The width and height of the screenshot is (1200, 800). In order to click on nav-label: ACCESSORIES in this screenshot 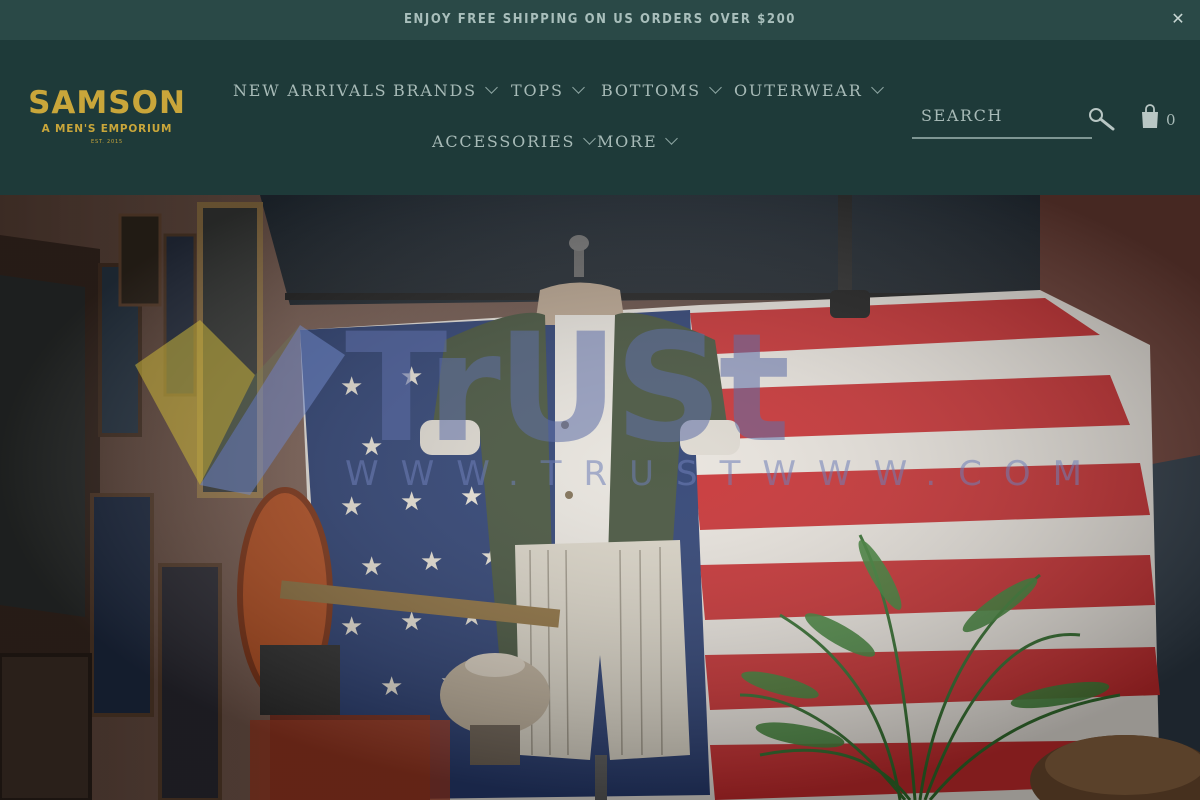, I will do `click(504, 141)`.